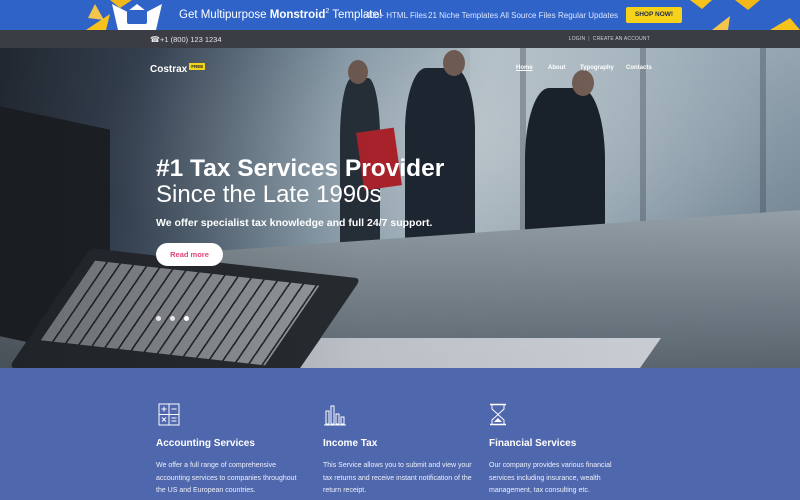 The height and width of the screenshot is (500, 800). Describe the element at coordinates (533, 443) in the screenshot. I see `service-title: Financial Services` at that location.